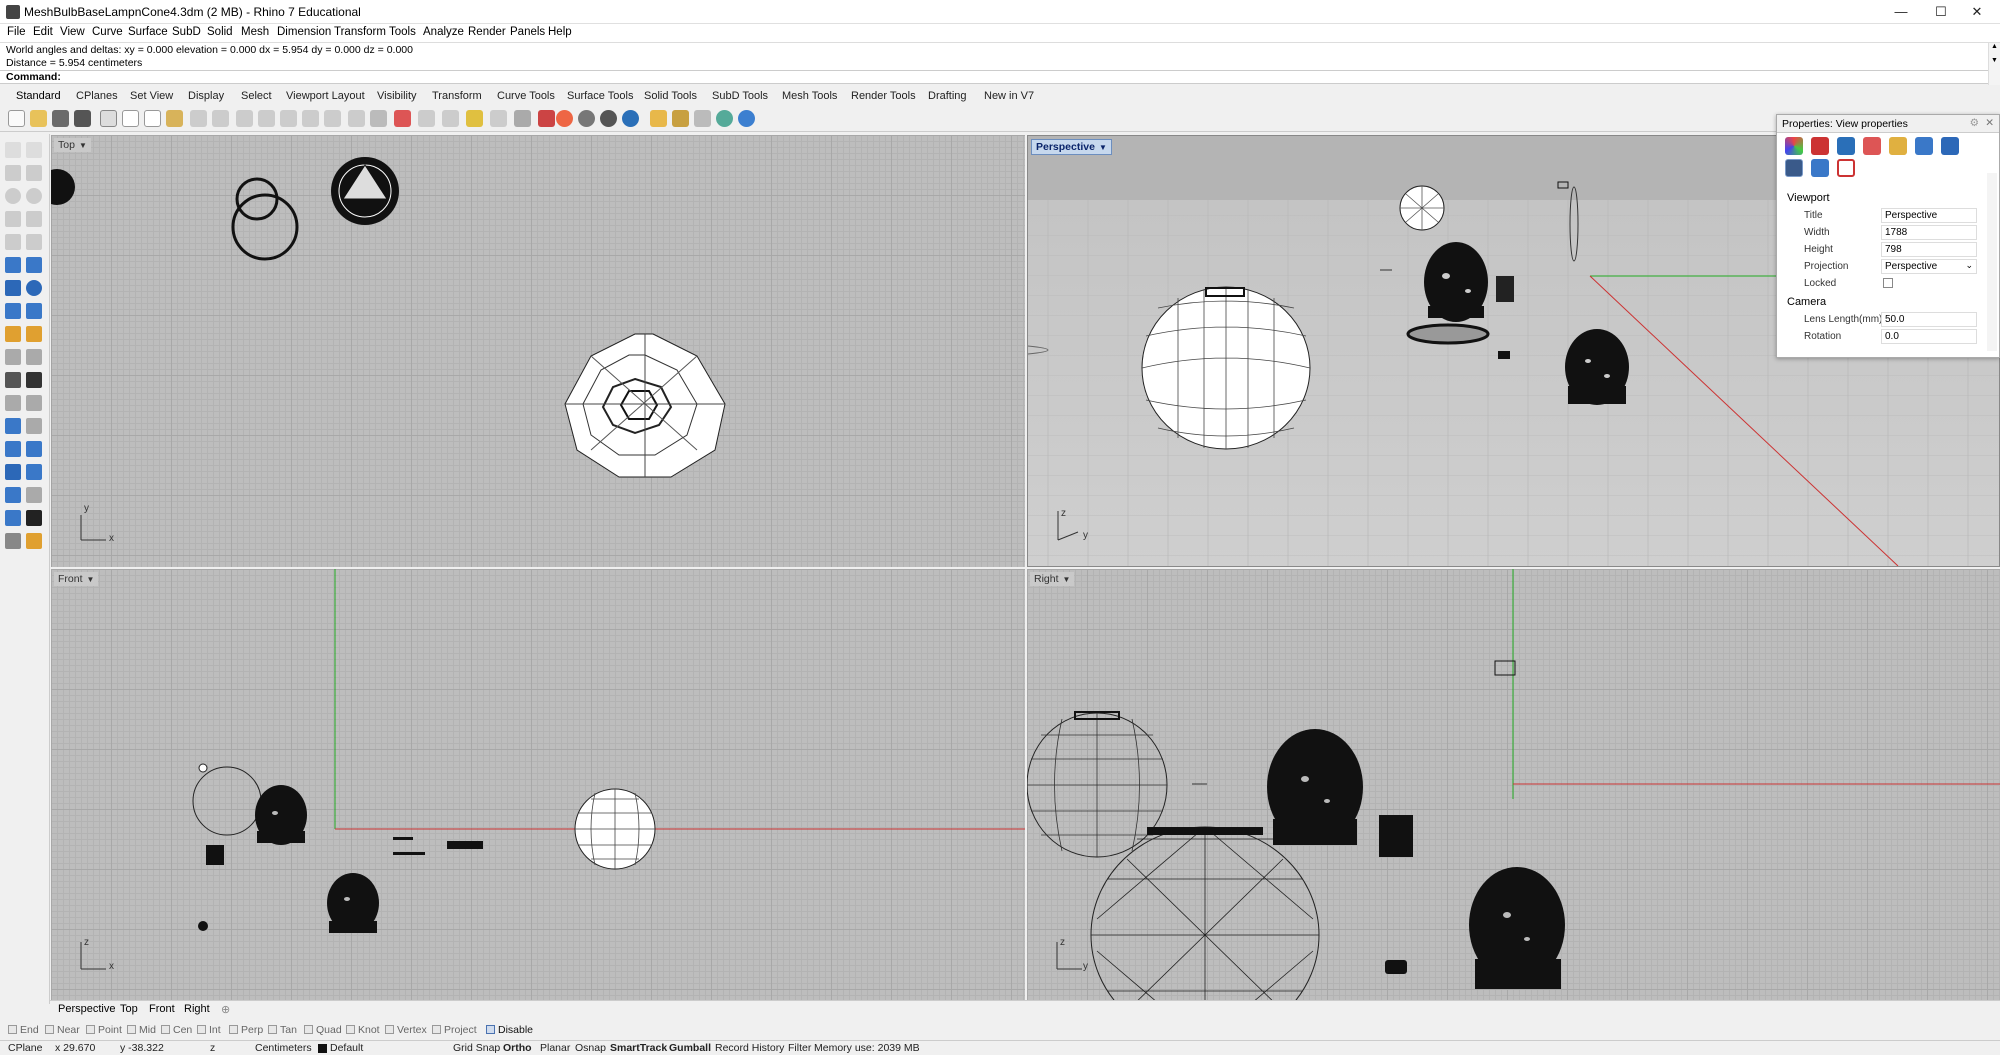 The width and height of the screenshot is (2000, 1055). What do you see at coordinates (346, 1048) in the screenshot?
I see `layer-status: Default` at bounding box center [346, 1048].